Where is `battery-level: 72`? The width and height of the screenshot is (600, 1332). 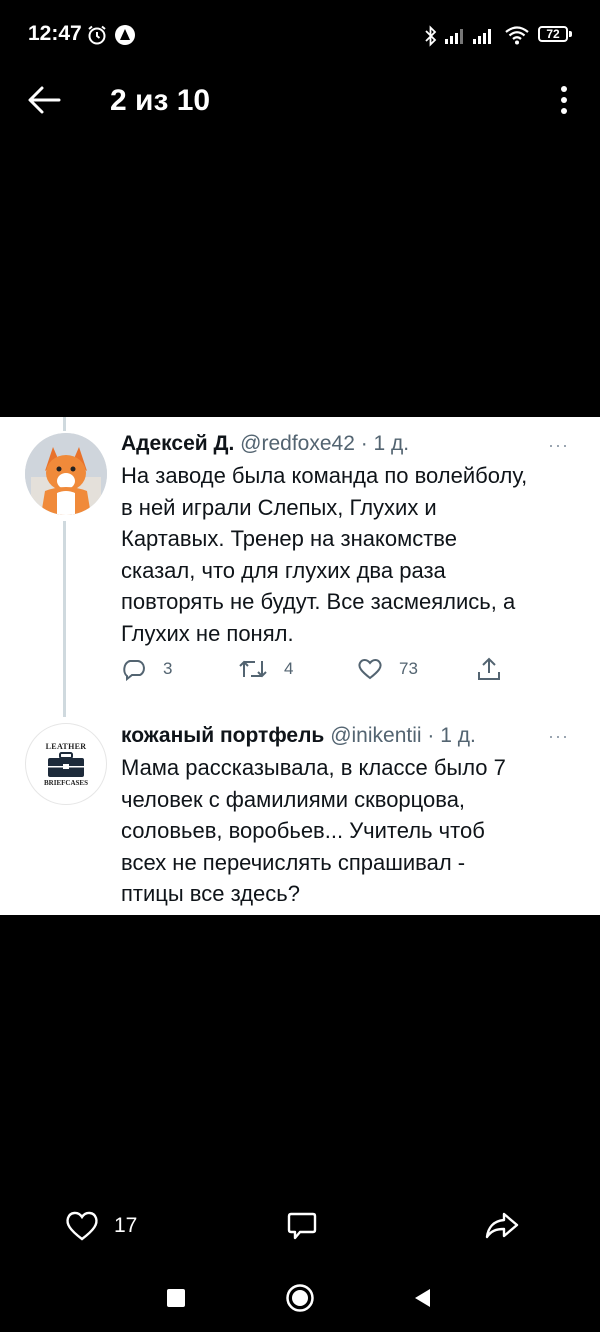 battery-level: 72 is located at coordinates (553, 34).